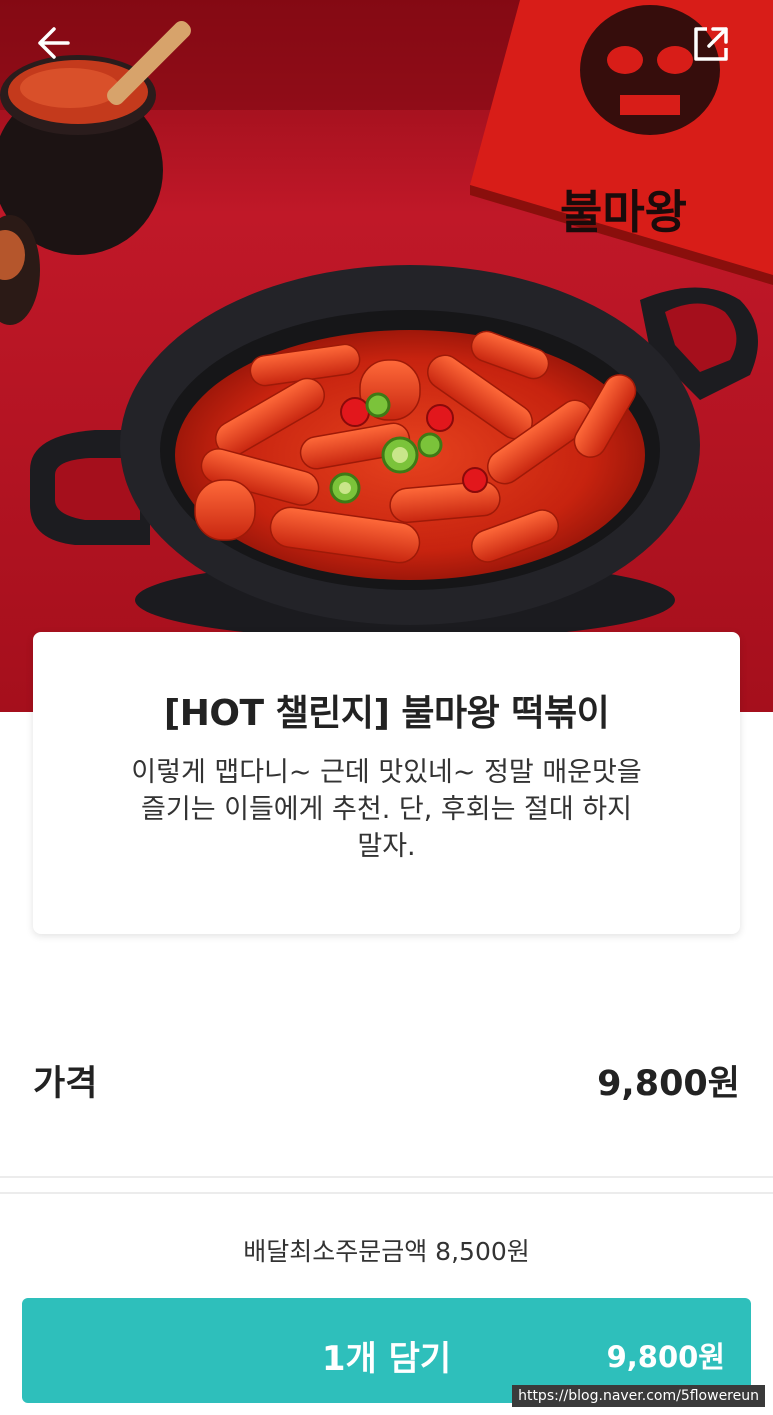 This screenshot has height=1415, width=773. Describe the element at coordinates (638, 1396) in the screenshot. I see `blog-watermark: https://blog.naver.com/5flowereun` at that location.